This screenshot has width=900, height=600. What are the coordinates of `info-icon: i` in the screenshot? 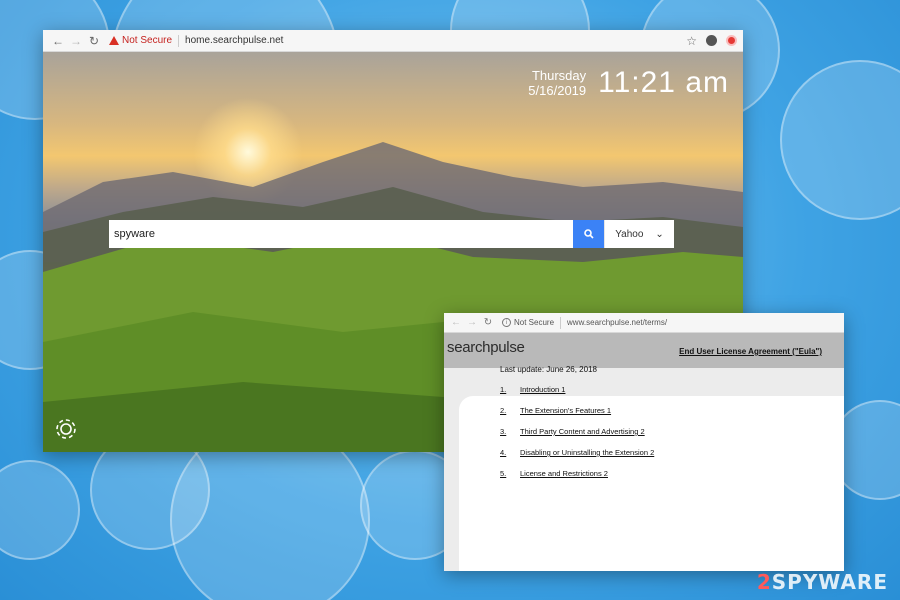 It's located at (506, 322).